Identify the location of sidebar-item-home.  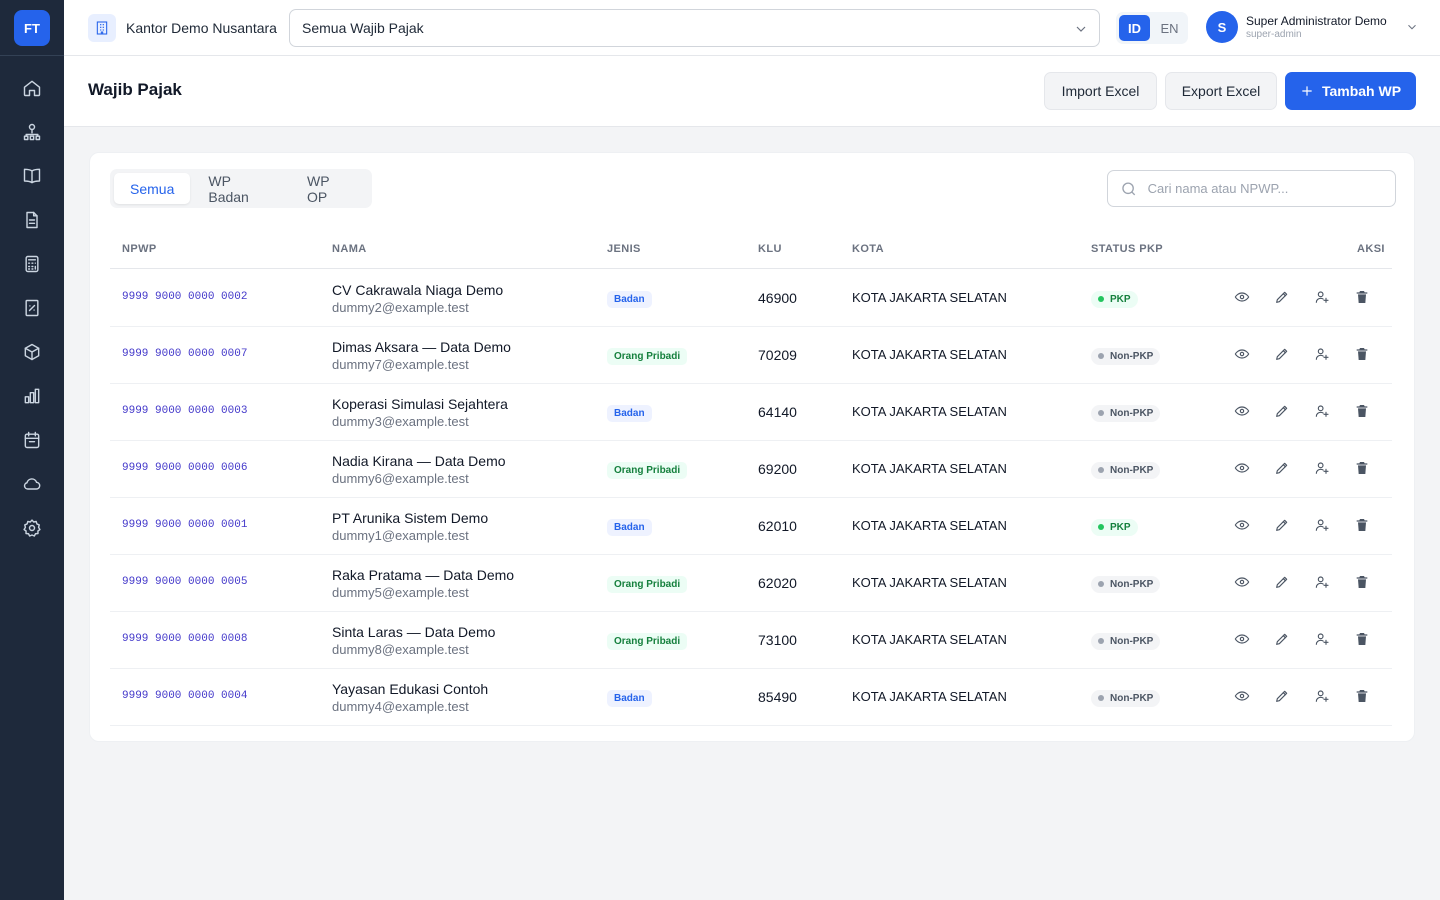
(32, 88).